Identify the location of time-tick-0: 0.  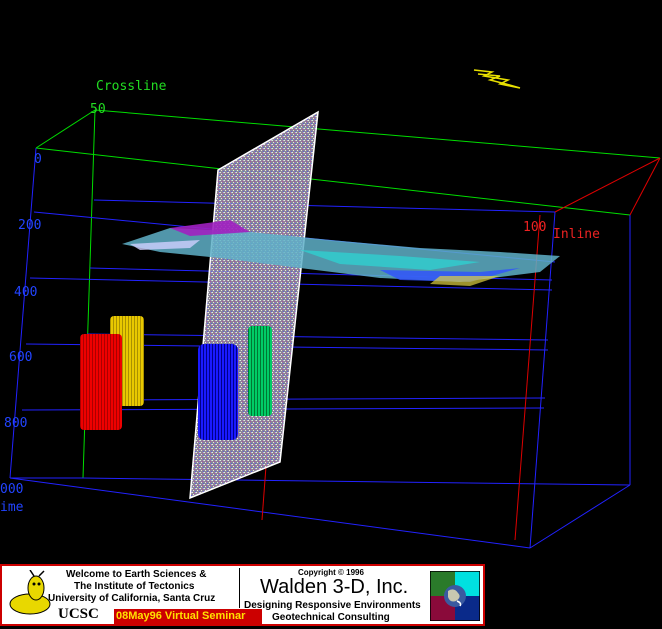
(38, 159).